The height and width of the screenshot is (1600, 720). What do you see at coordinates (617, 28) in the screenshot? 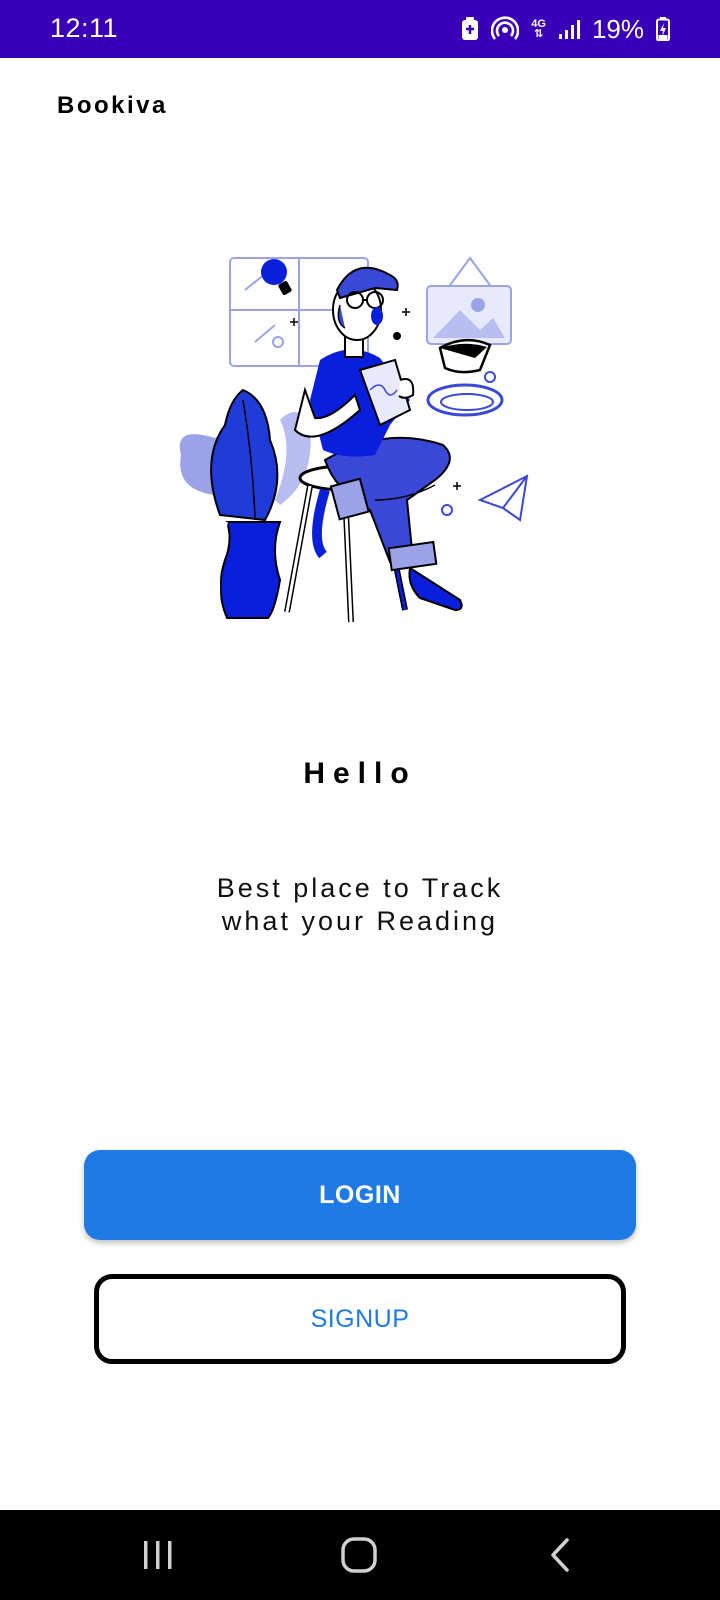
I see `battery-percent: 19%` at bounding box center [617, 28].